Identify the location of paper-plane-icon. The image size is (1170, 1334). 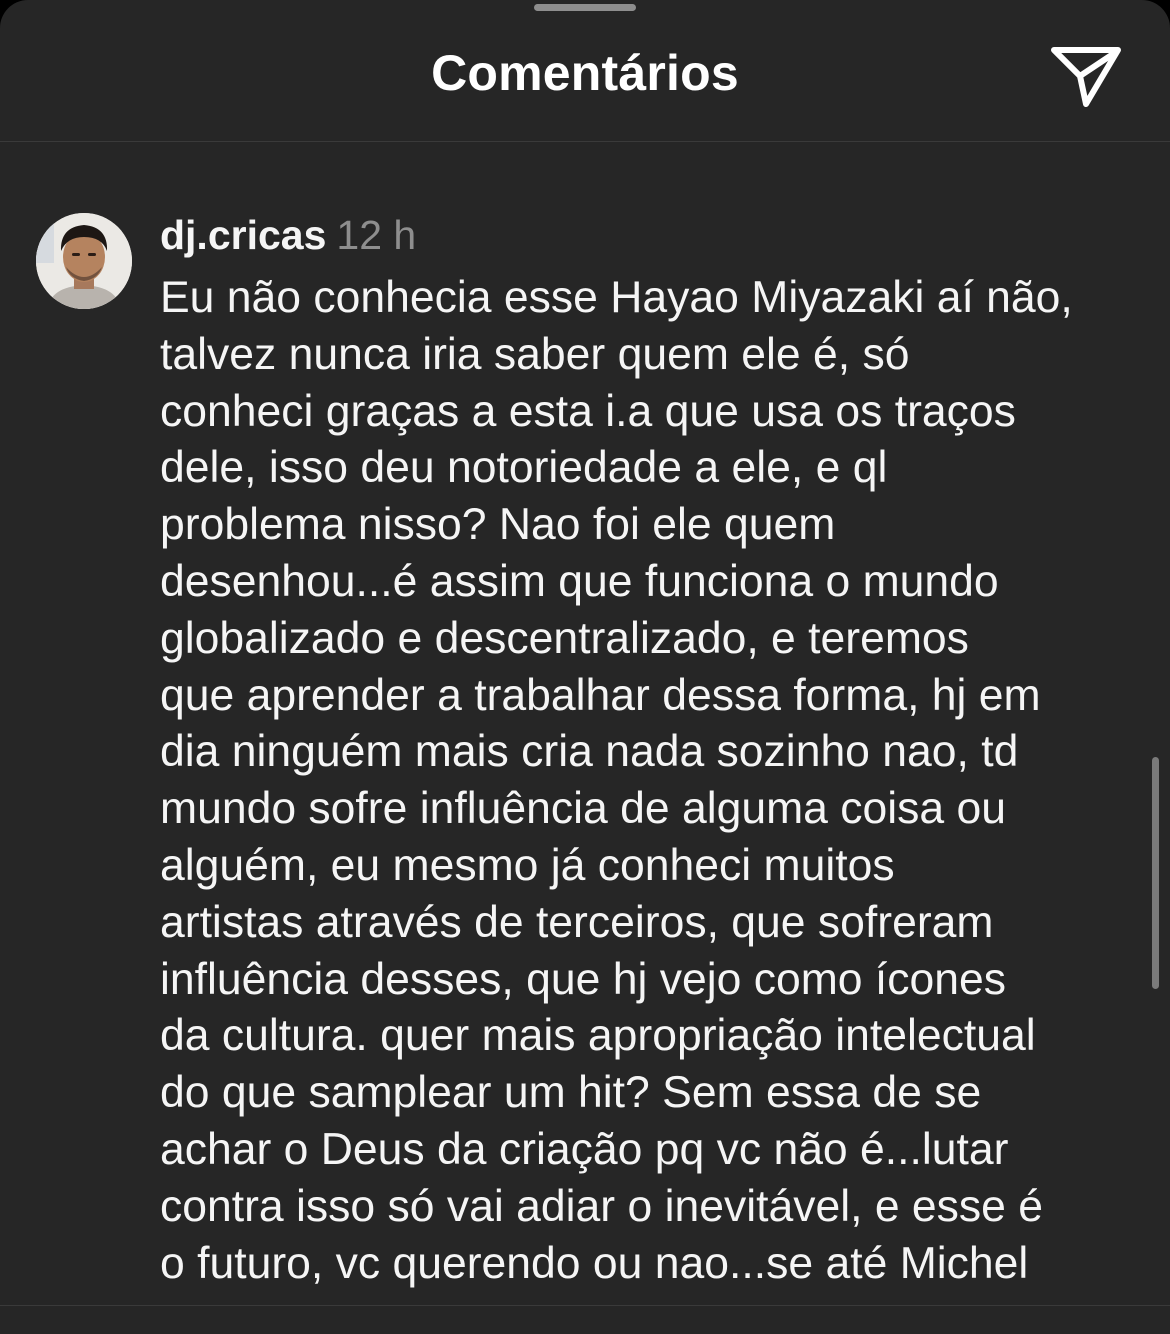
(1086, 77).